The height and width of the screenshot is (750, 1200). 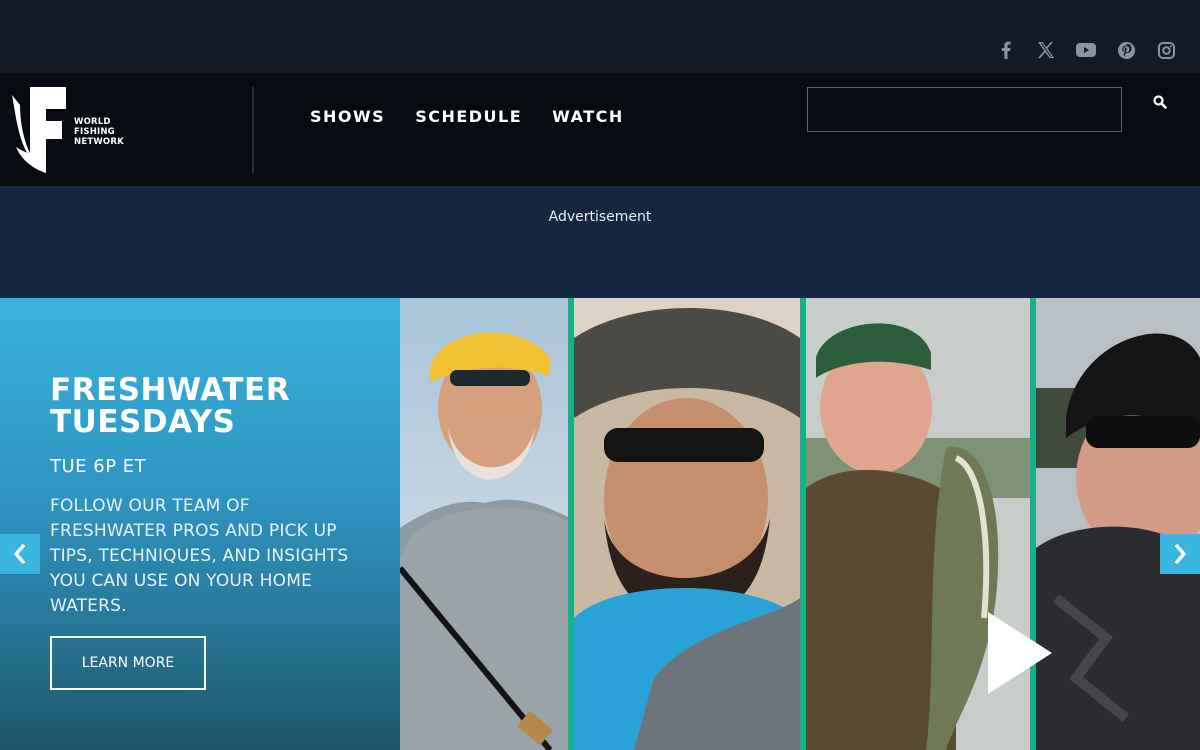 What do you see at coordinates (99, 132) in the screenshot?
I see `logo-wordmark: WORLD FISHING NETWORK` at bounding box center [99, 132].